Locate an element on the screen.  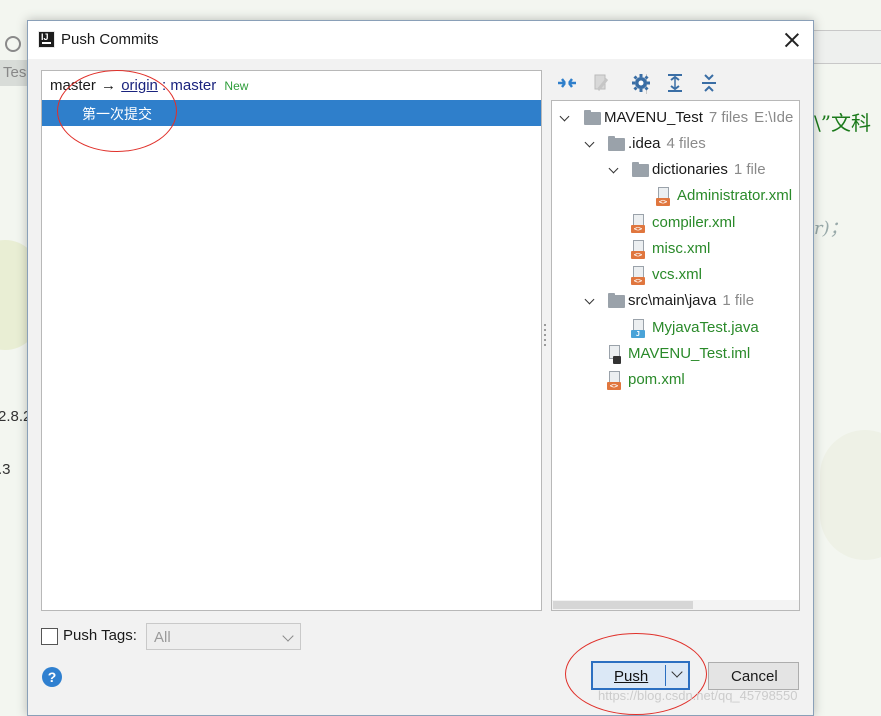
expand-all-icon is located at coordinates (675, 83).